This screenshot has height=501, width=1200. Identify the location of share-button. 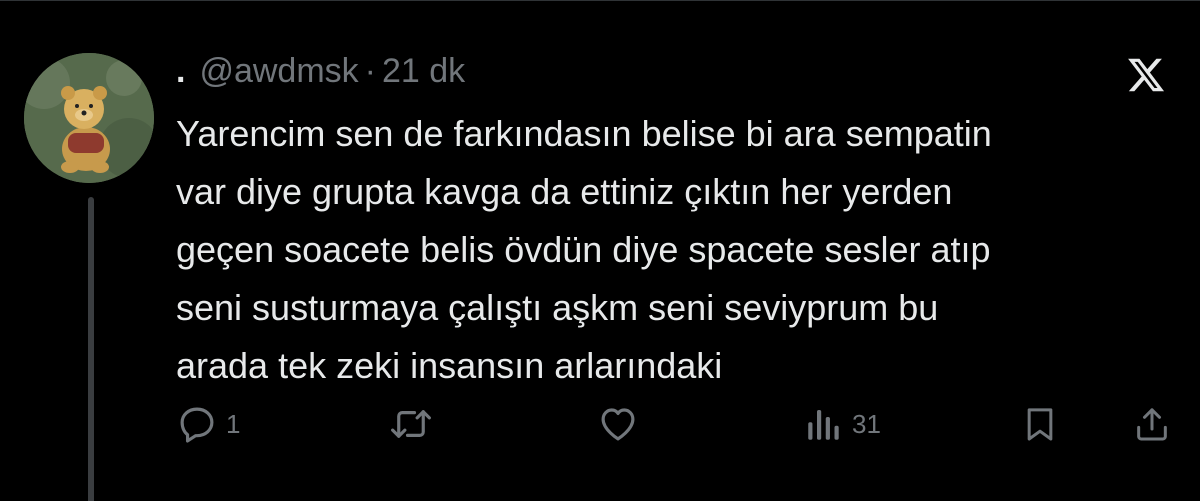
(1152, 424).